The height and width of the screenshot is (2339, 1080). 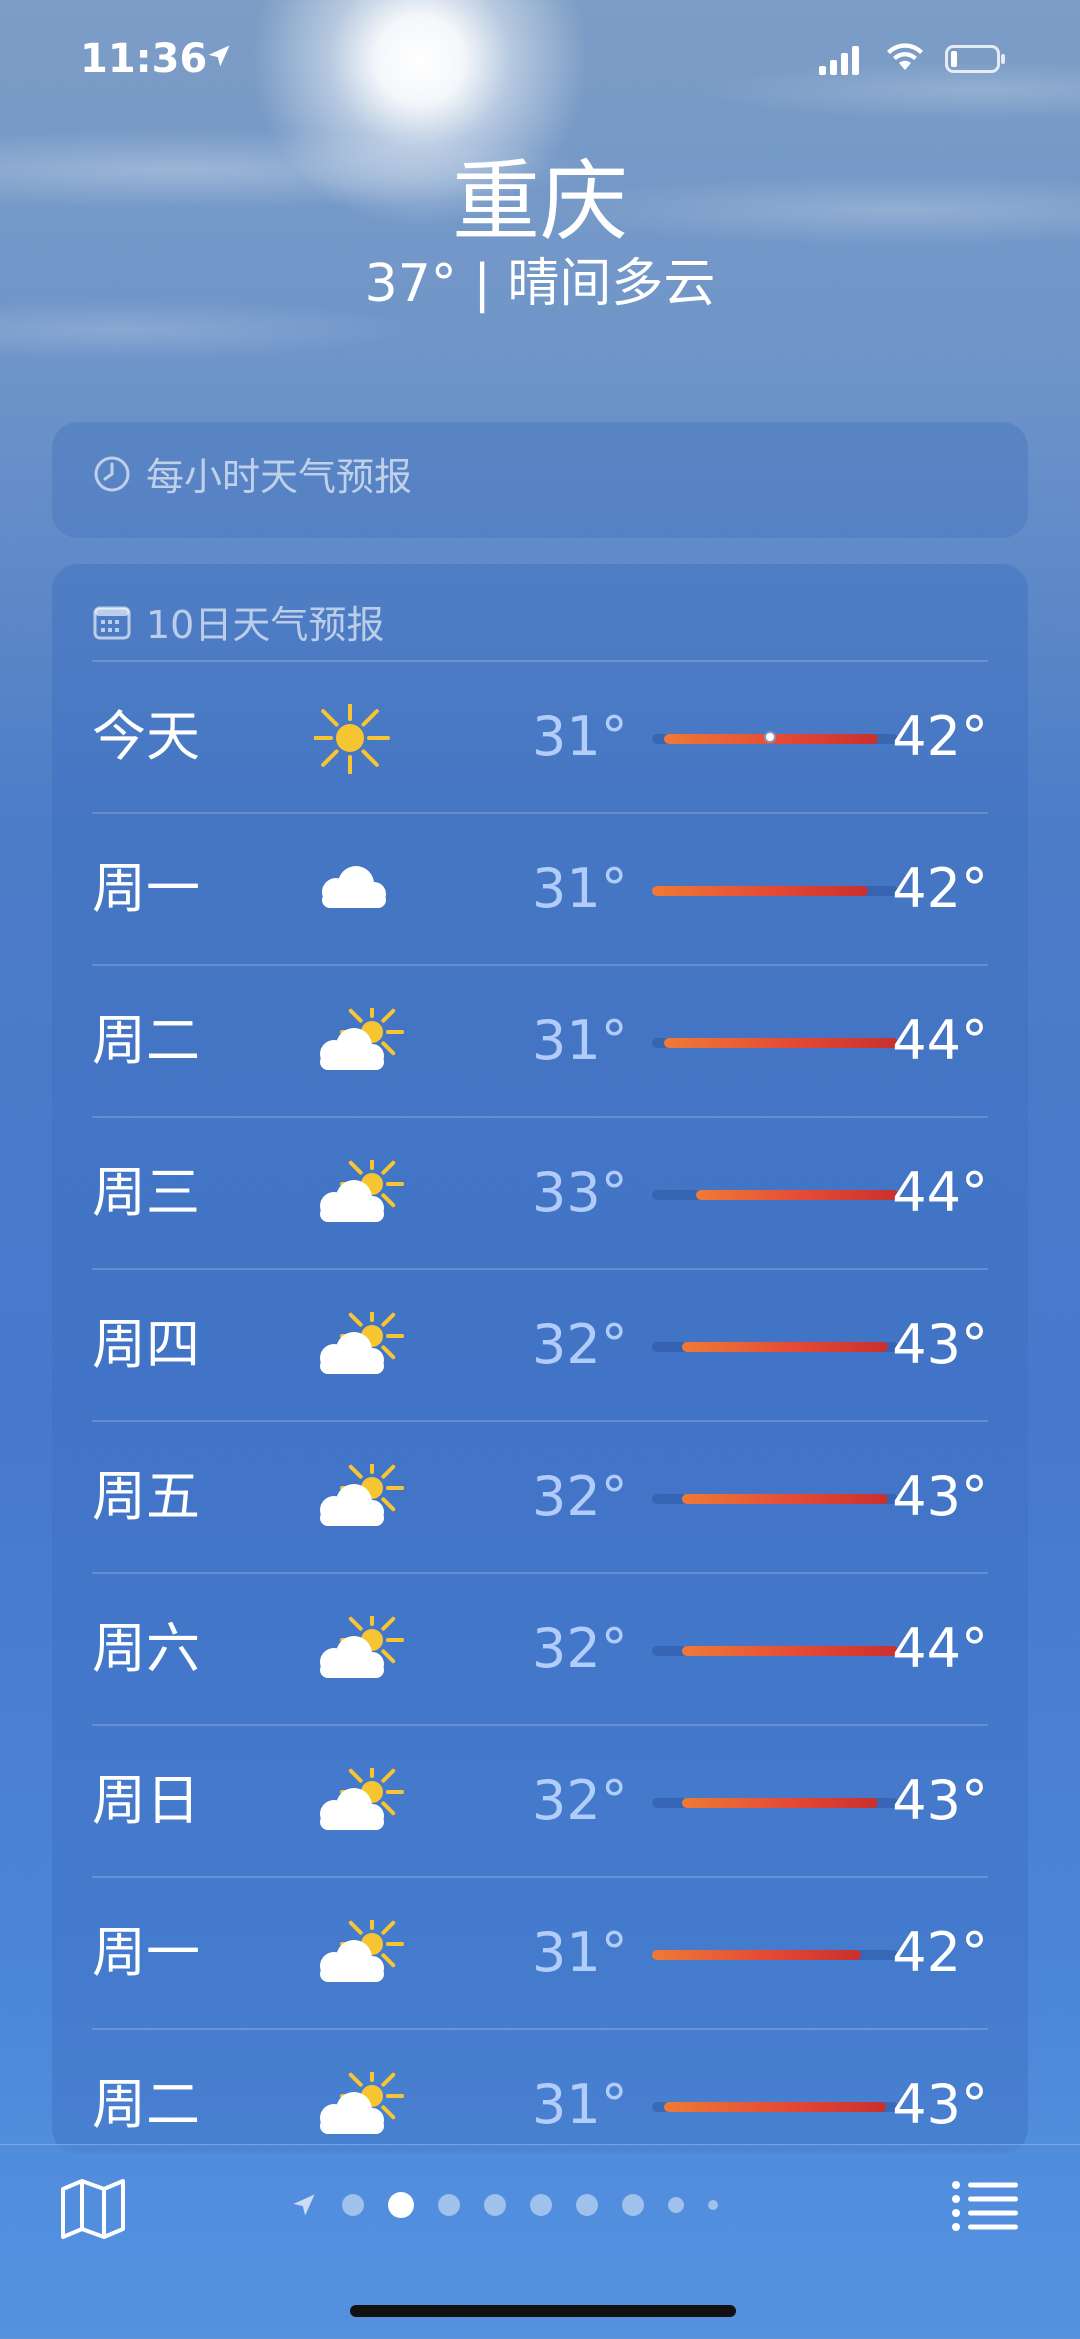 I want to click on cloud-icon, so click(x=359, y=891).